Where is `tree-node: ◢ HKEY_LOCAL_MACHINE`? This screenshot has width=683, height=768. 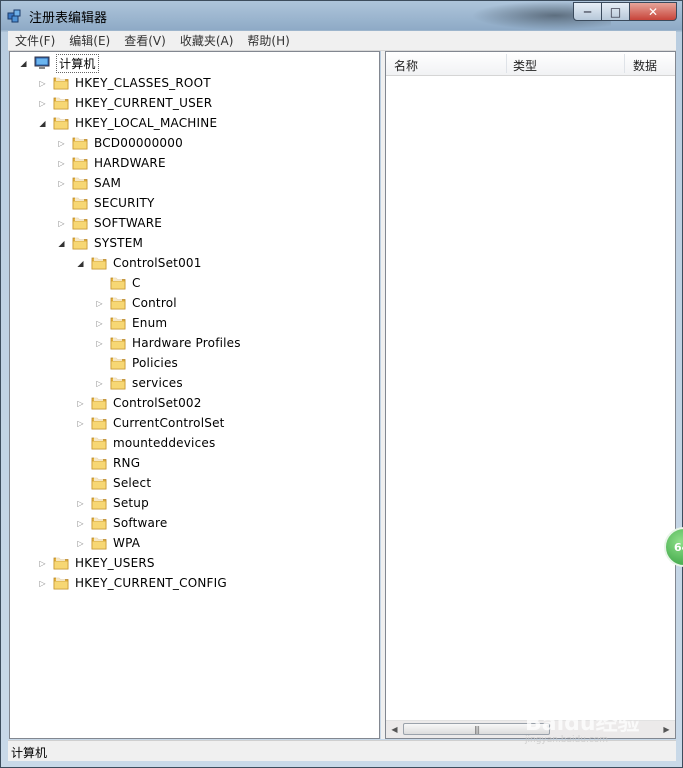
tree-node: ◢ HKEY_LOCAL_MACHINE is located at coordinates (127, 123).